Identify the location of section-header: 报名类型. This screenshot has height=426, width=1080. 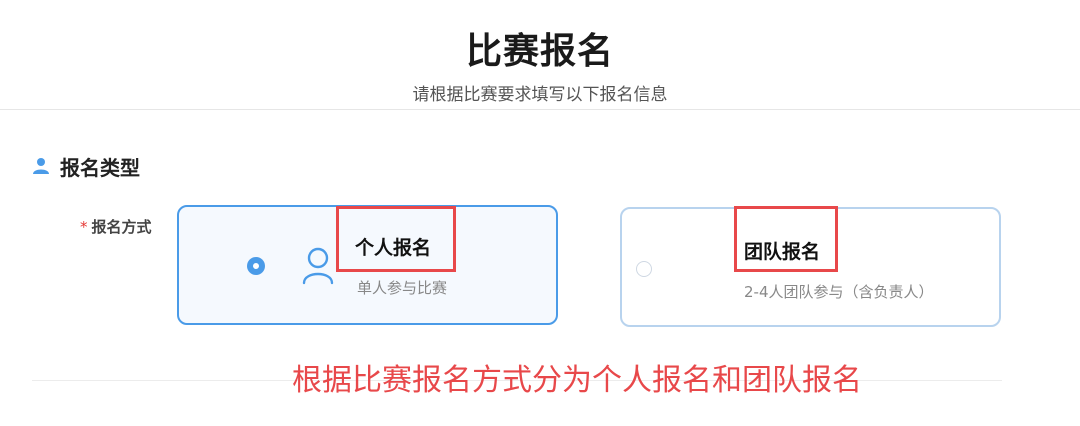
(86, 166).